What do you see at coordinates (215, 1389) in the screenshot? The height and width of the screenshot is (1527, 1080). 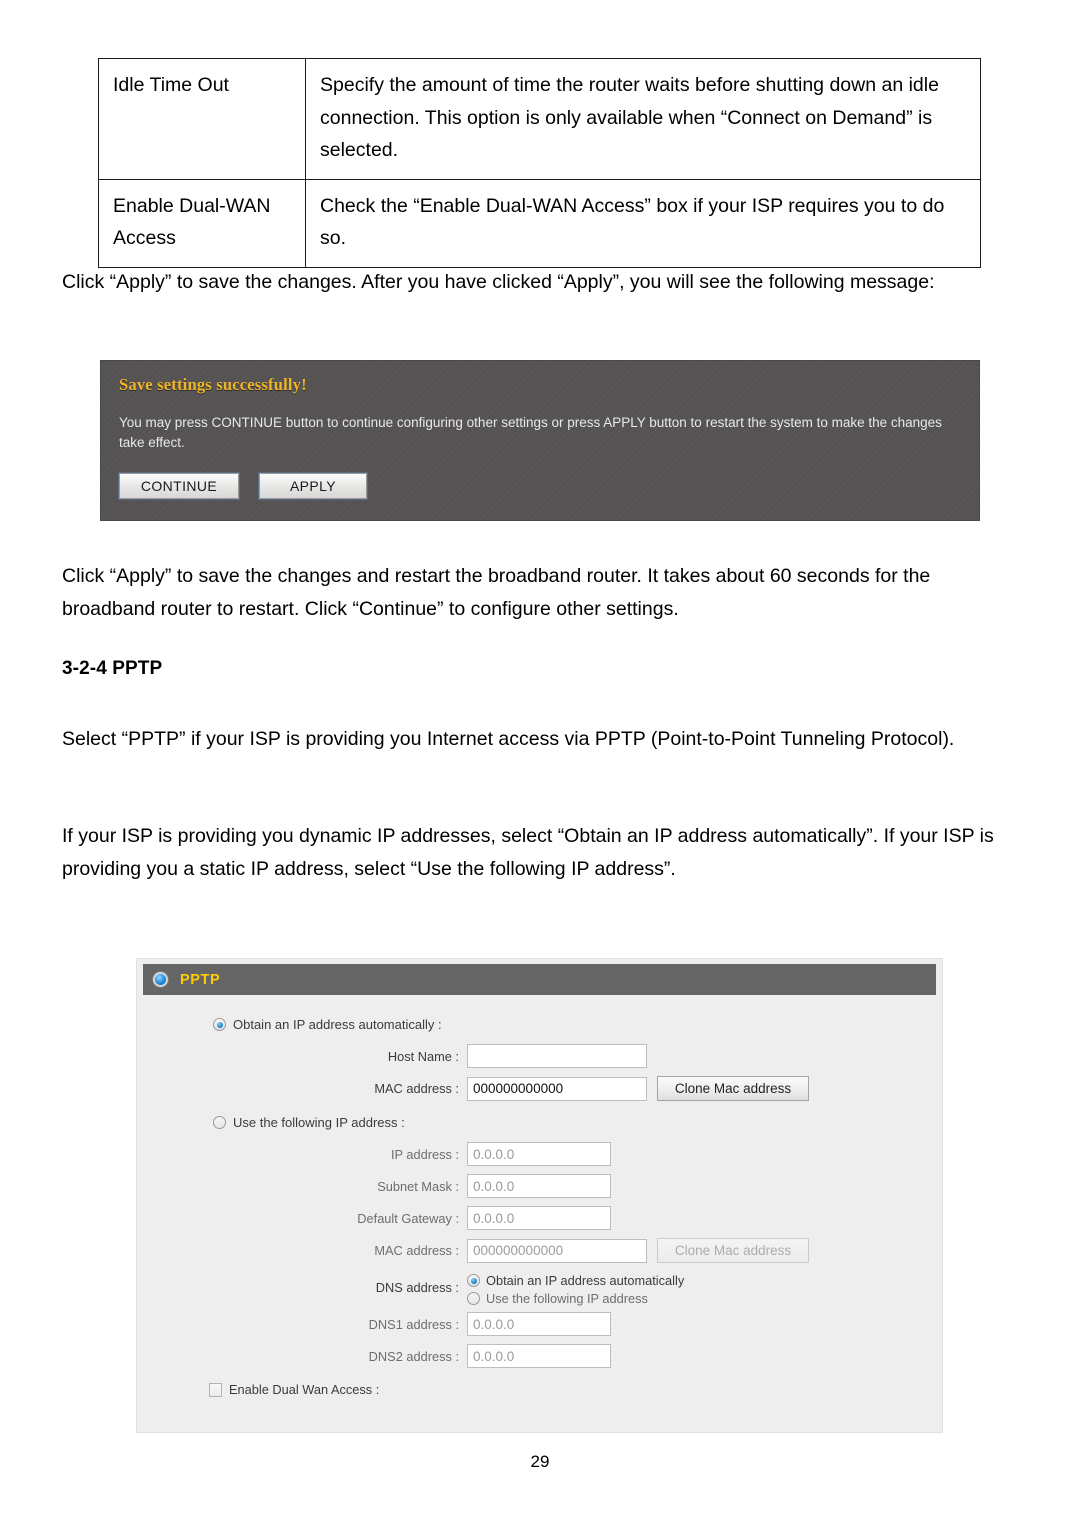 I see `checkbox-icon` at bounding box center [215, 1389].